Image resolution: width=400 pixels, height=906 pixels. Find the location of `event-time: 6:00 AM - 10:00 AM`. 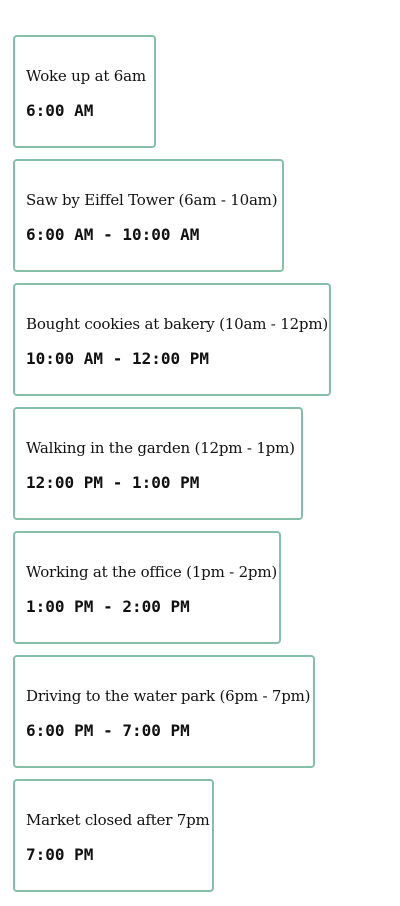

event-time: 6:00 AM - 10:00 AM is located at coordinates (113, 234).